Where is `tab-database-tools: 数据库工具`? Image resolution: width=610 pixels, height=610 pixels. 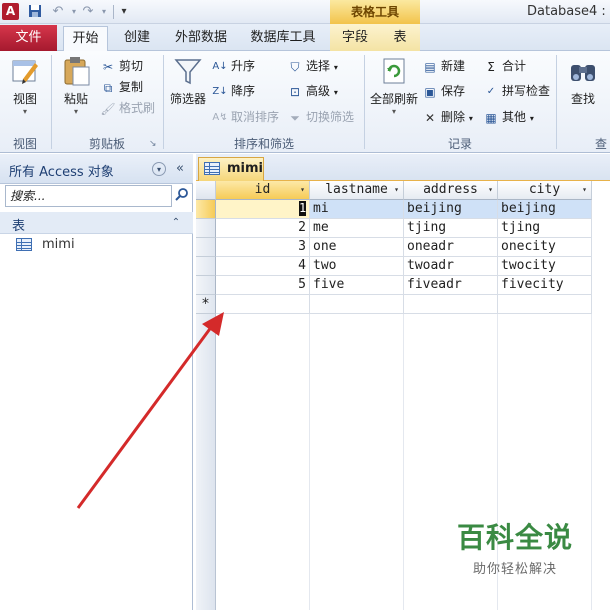
tab-database-tools: 数据库工具 is located at coordinates (283, 38).